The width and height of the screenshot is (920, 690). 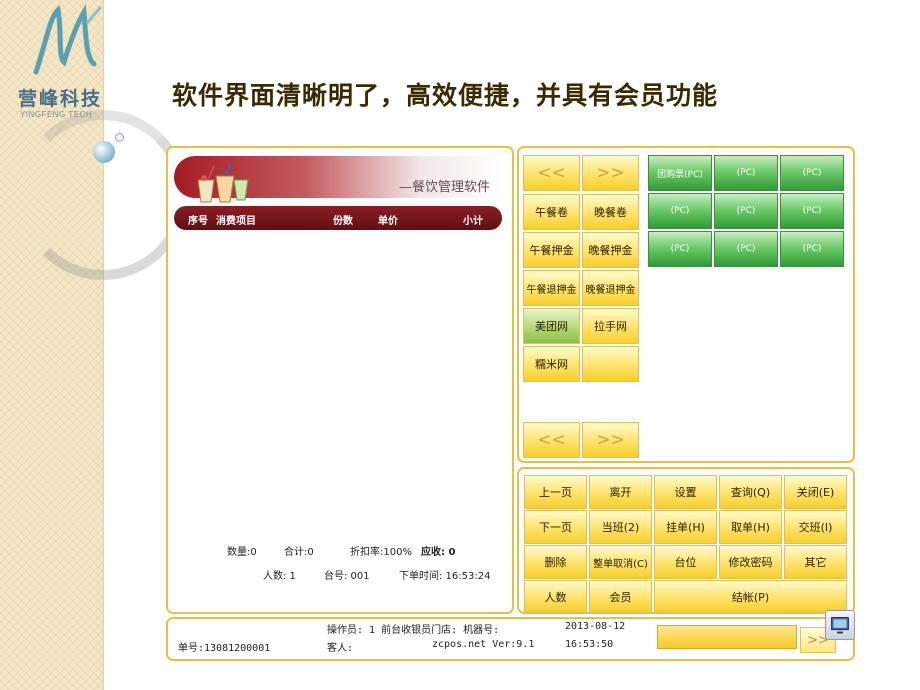 What do you see at coordinates (620, 492) in the screenshot?
I see `leave-button: 离开` at bounding box center [620, 492].